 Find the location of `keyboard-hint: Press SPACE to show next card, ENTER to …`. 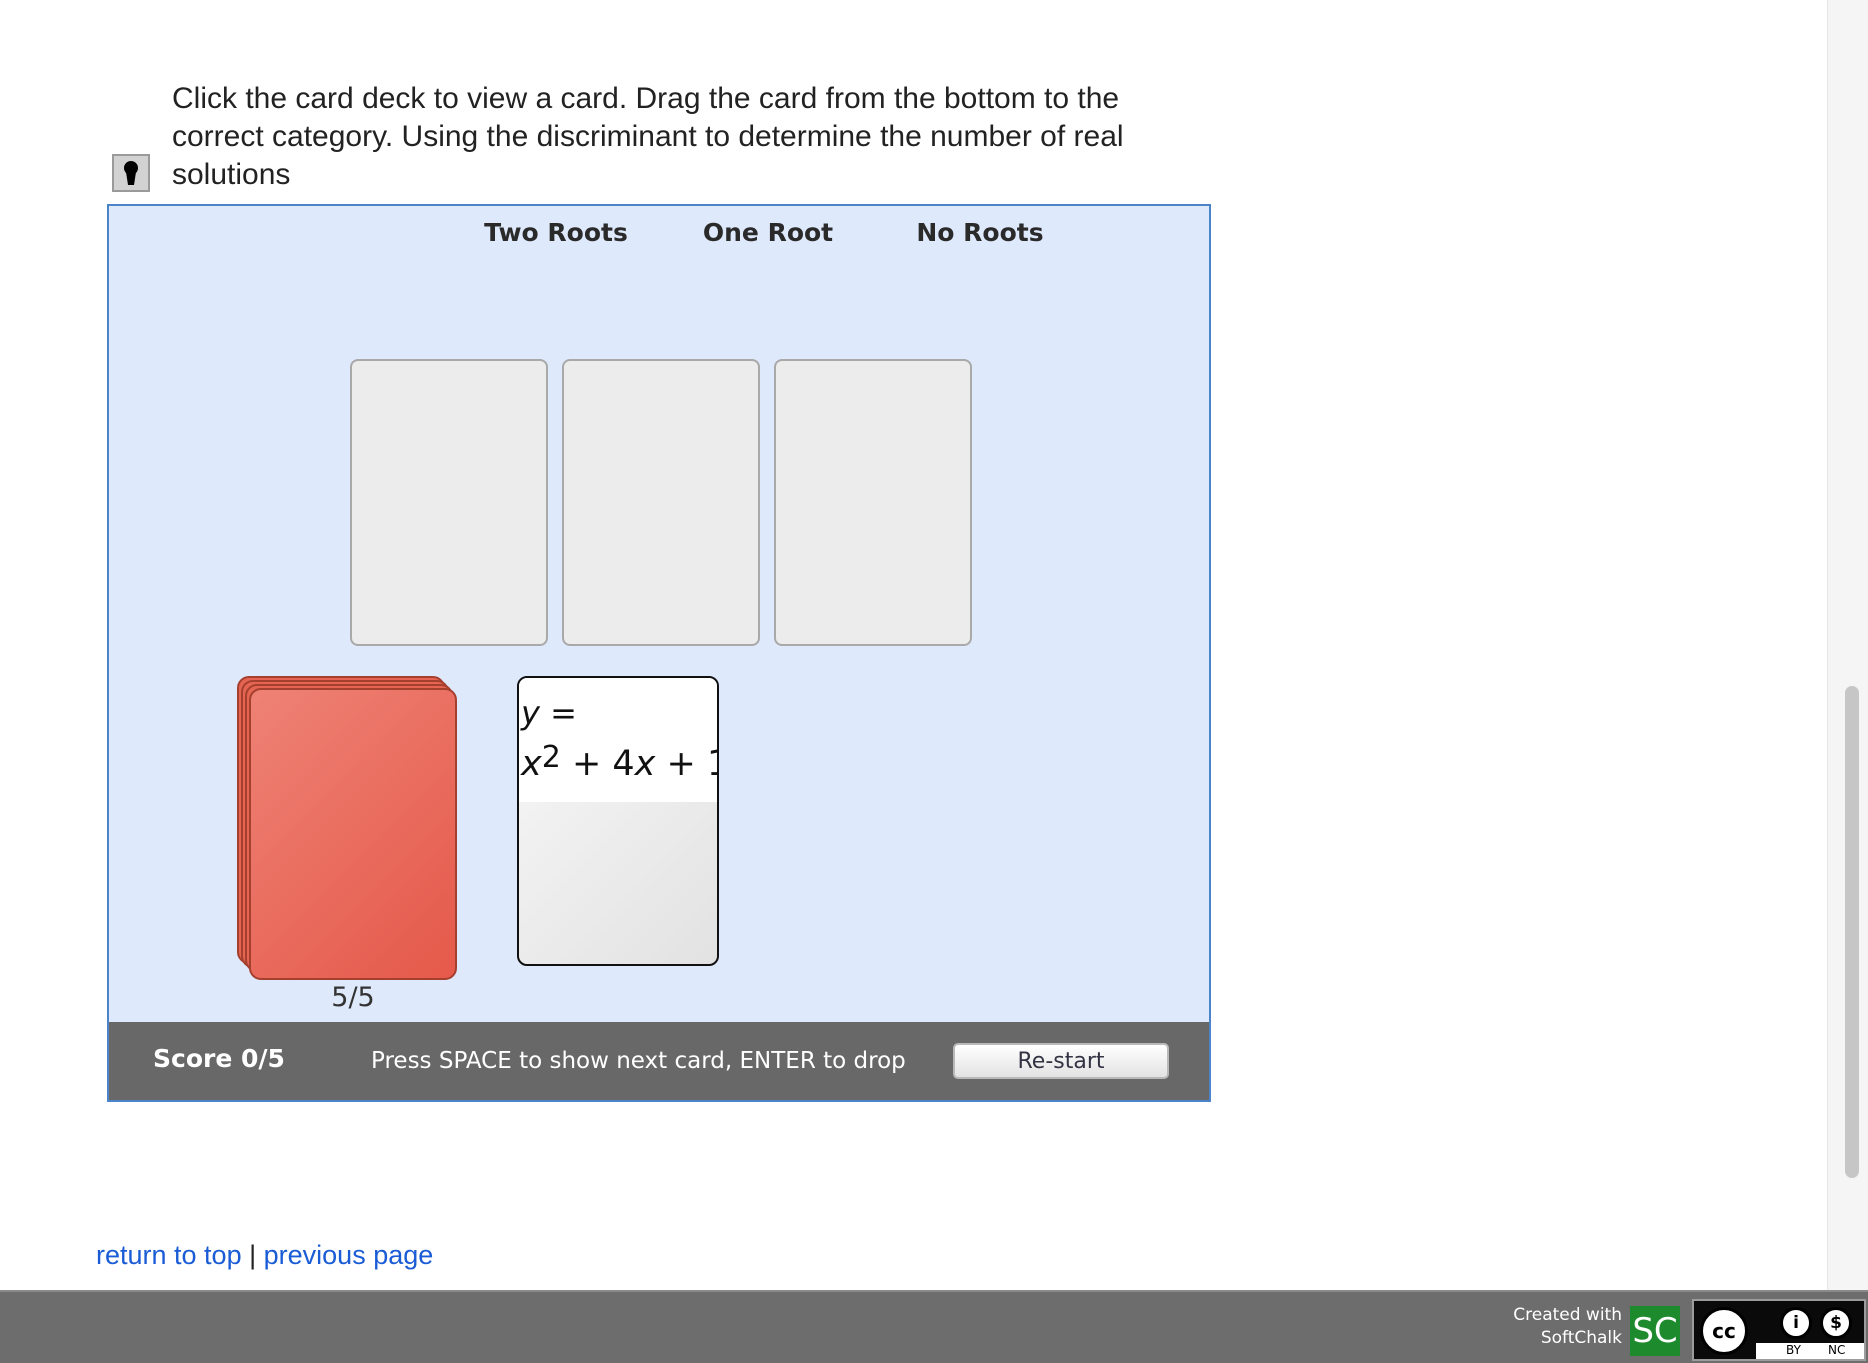

keyboard-hint: Press SPACE to show next card, ENTER to … is located at coordinates (638, 1061).